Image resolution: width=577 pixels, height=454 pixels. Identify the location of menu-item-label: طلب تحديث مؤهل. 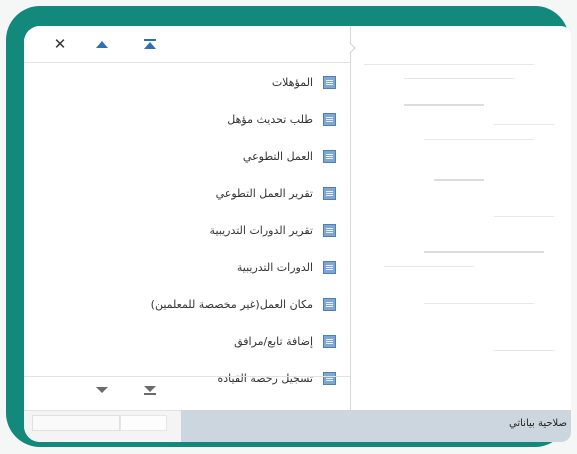
(270, 119).